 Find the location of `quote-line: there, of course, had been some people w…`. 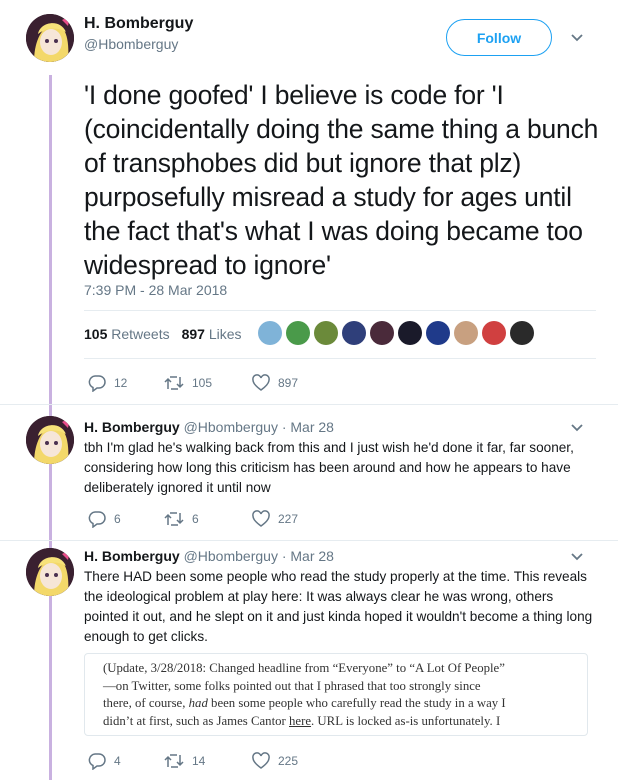

quote-line: there, of course, had been some people w… is located at coordinates (339, 704).